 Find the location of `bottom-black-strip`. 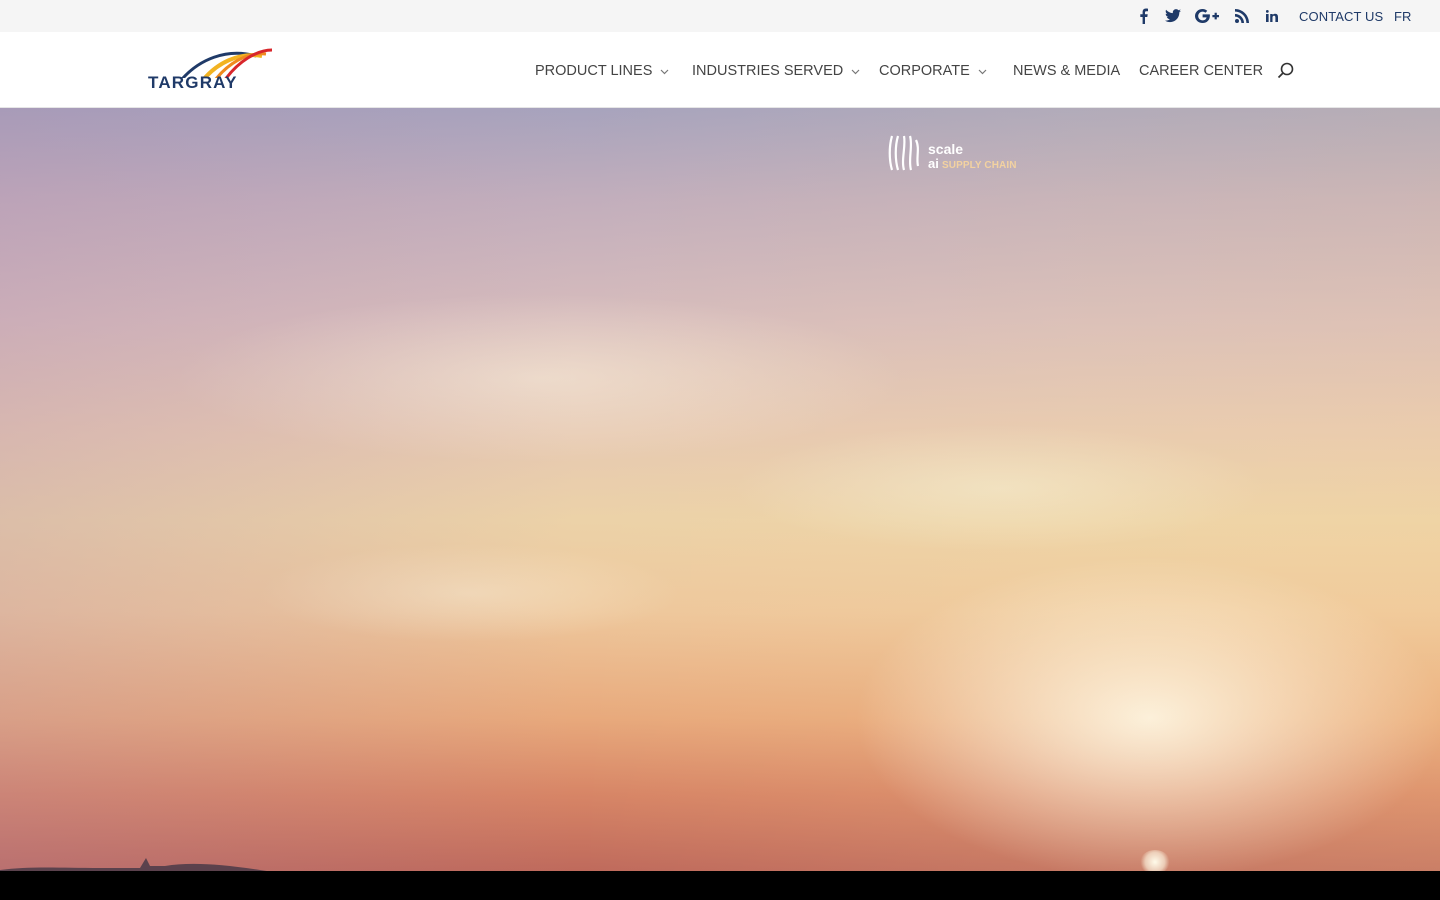

bottom-black-strip is located at coordinates (720, 885).